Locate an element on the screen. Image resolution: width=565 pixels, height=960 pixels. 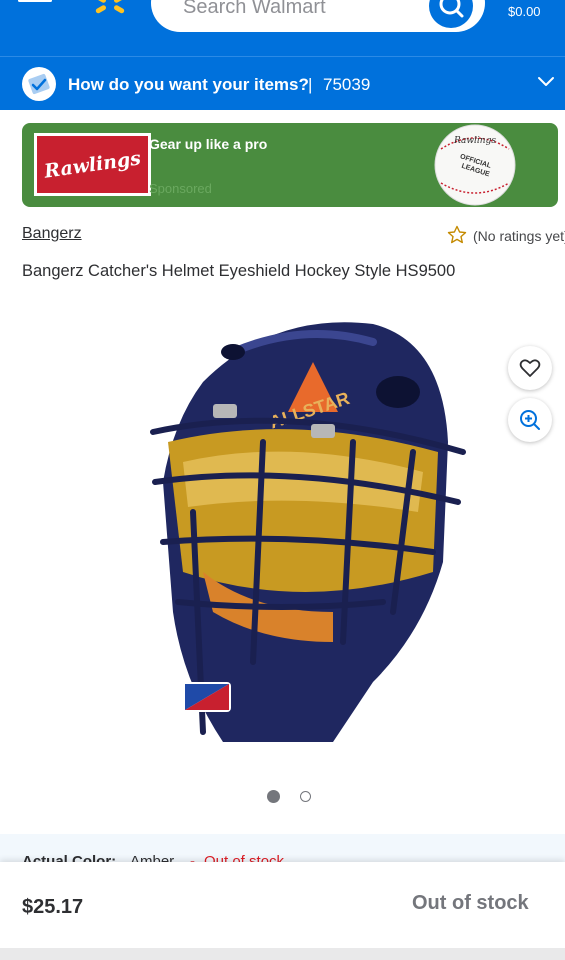
chevron-down-icon is located at coordinates (546, 82).